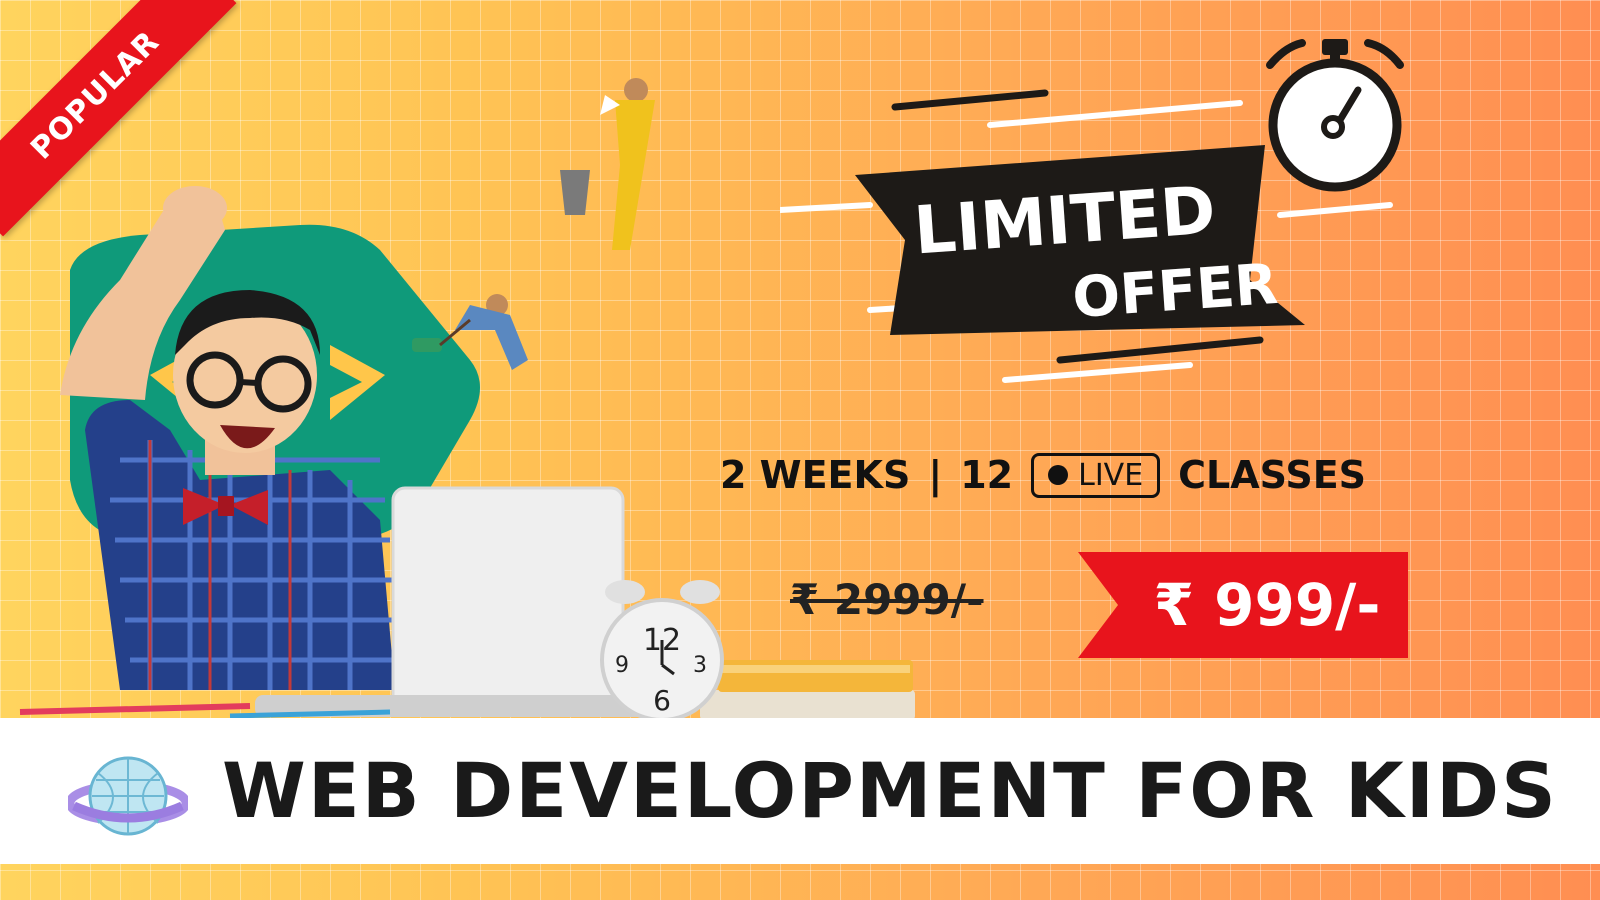 The width and height of the screenshot is (1600, 900). What do you see at coordinates (887, 599) in the screenshot?
I see `old-price: ₹ 2999/-` at bounding box center [887, 599].